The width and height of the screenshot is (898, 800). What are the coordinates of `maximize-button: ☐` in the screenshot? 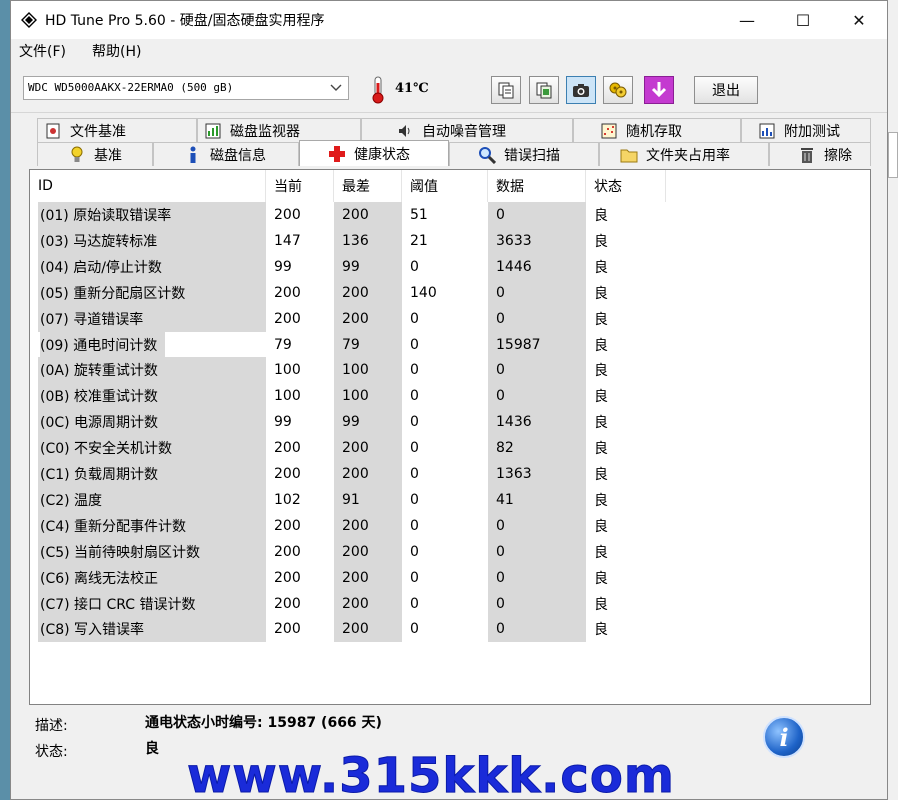 It's located at (803, 20).